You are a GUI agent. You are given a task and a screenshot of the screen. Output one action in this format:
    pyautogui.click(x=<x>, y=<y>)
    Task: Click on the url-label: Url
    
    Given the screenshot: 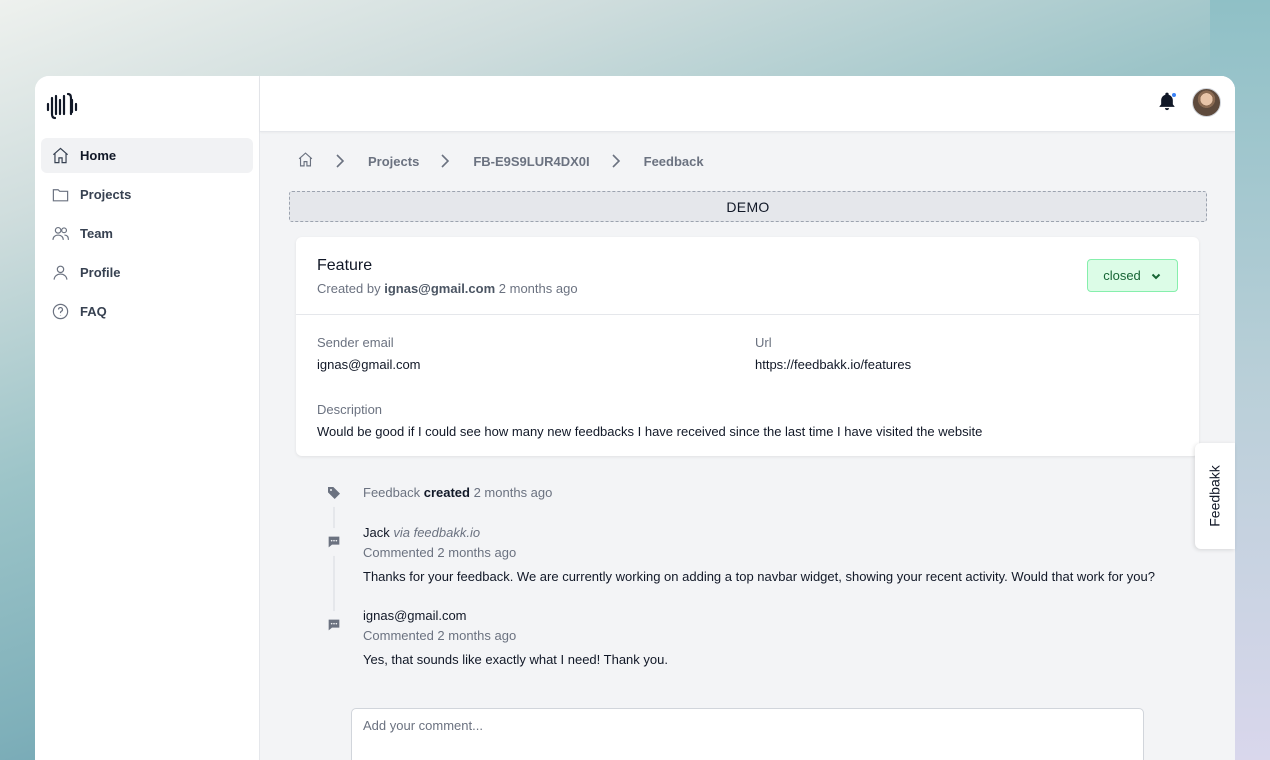 What is the action you would take?
    pyautogui.click(x=763, y=342)
    